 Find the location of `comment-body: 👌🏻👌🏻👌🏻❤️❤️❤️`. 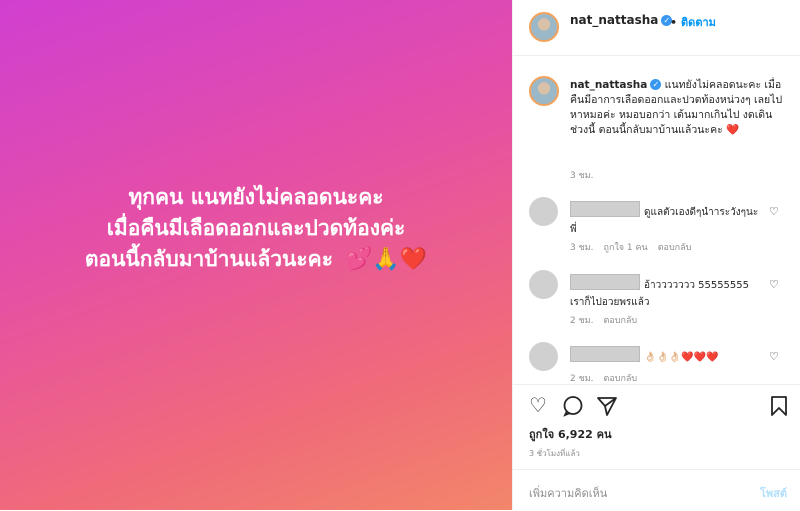

comment-body: 👌🏻👌🏻👌🏻❤️❤️❤️ is located at coordinates (665, 356).